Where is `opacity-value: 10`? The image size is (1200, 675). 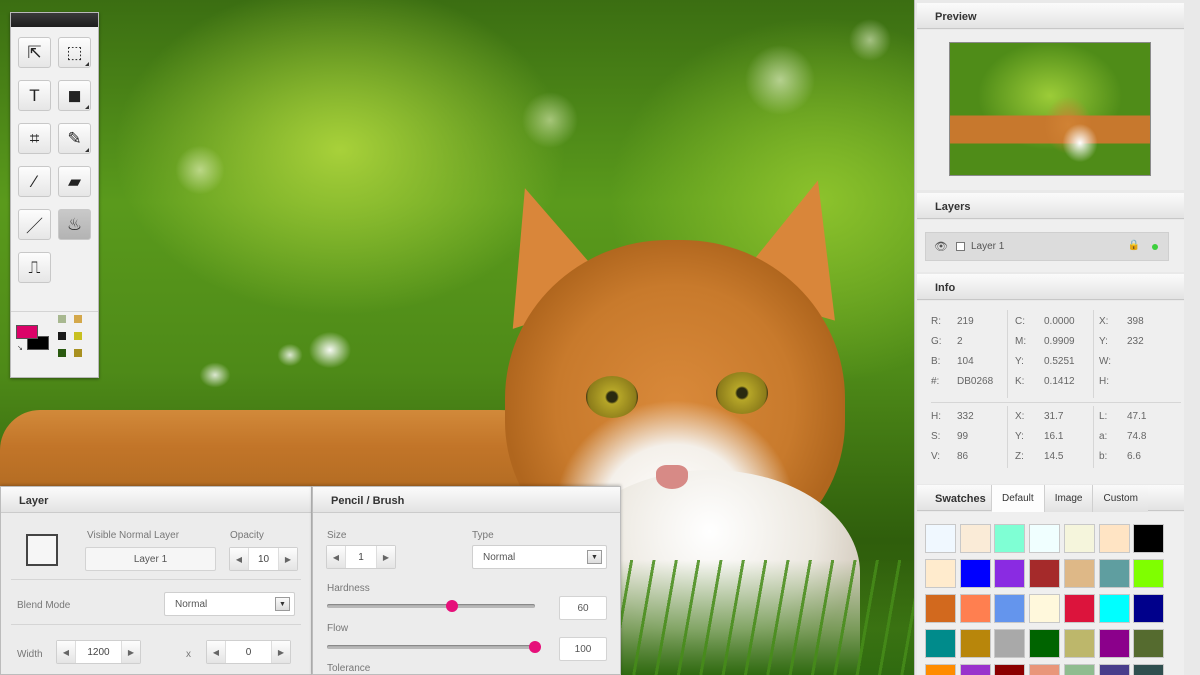 opacity-value: 10 is located at coordinates (263, 559).